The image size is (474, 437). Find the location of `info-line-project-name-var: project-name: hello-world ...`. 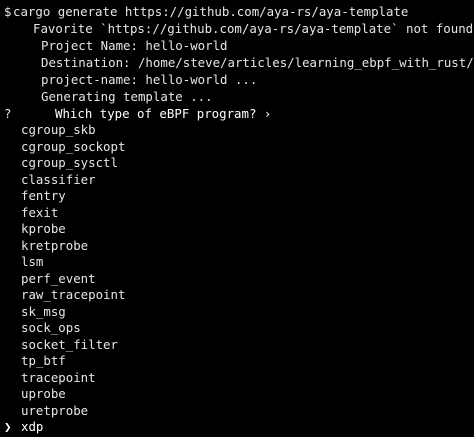

info-line-project-name-var: project-name: hello-world ... is located at coordinates (237, 80).